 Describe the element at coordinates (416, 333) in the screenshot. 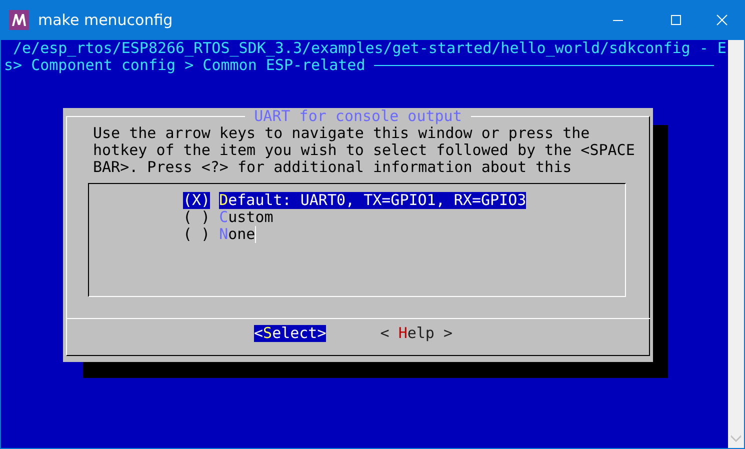

I see `dialog-button: < Help >` at that location.